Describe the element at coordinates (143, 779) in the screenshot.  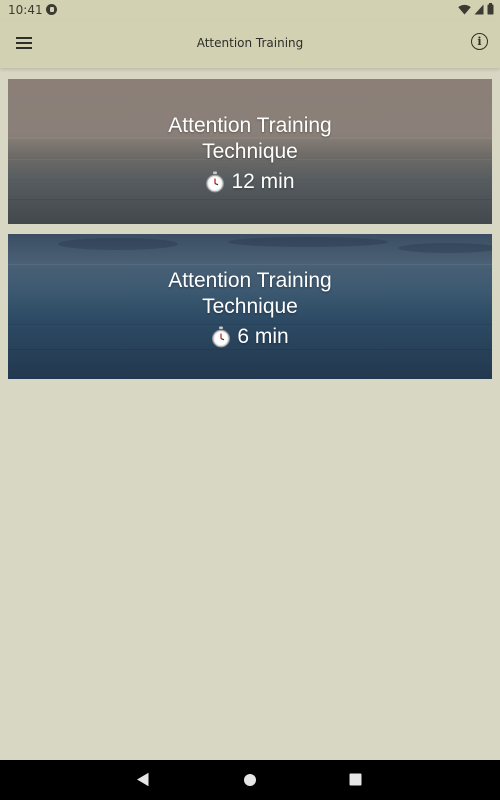
I see `back-icon` at that location.